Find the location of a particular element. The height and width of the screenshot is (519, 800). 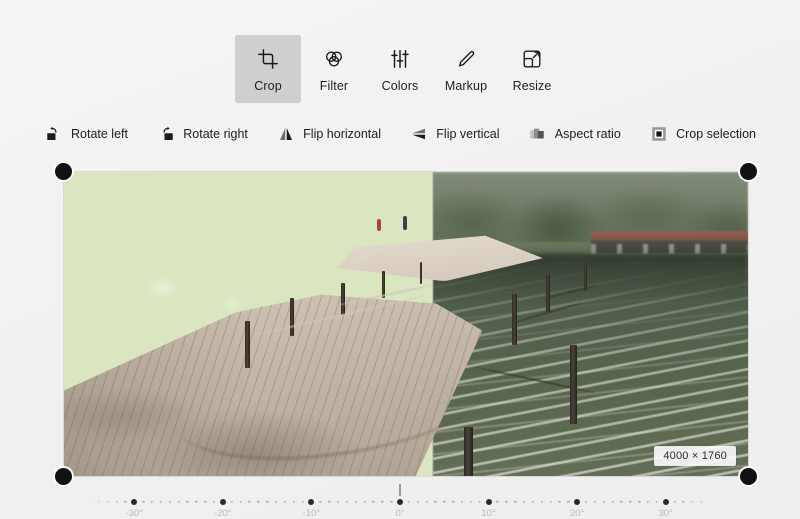

action-flip-horizontal: Flip horizontal is located at coordinates (328, 134).